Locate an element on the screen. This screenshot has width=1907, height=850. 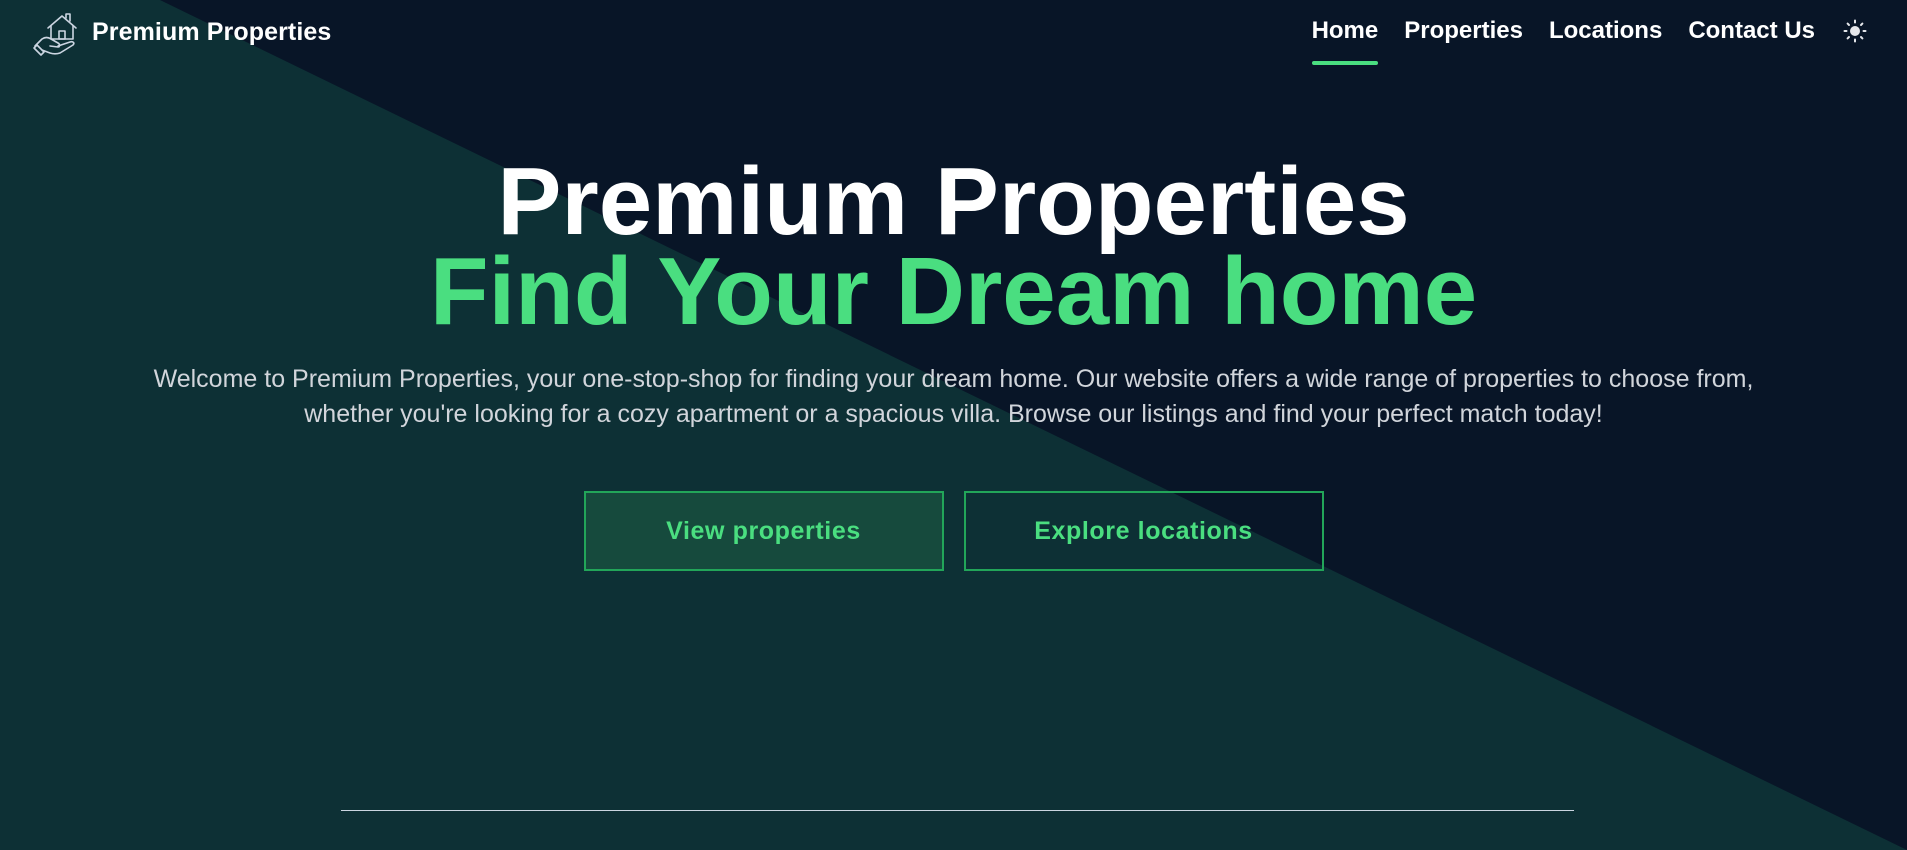
hero-subtitle: Find Your Dream home is located at coordinates (953, 291).